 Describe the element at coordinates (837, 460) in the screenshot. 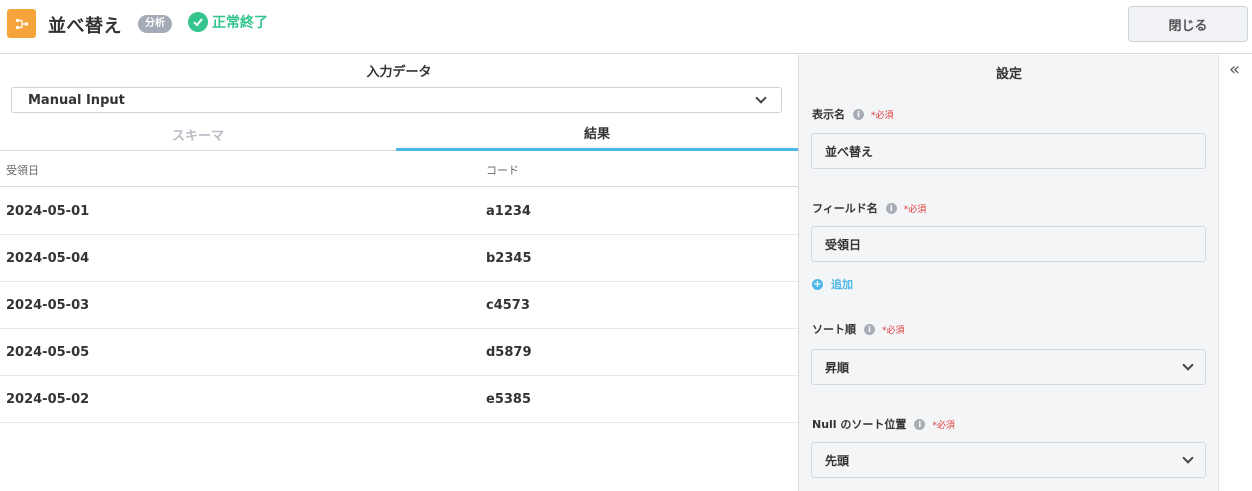

I see `null-position-value: 先頭` at that location.